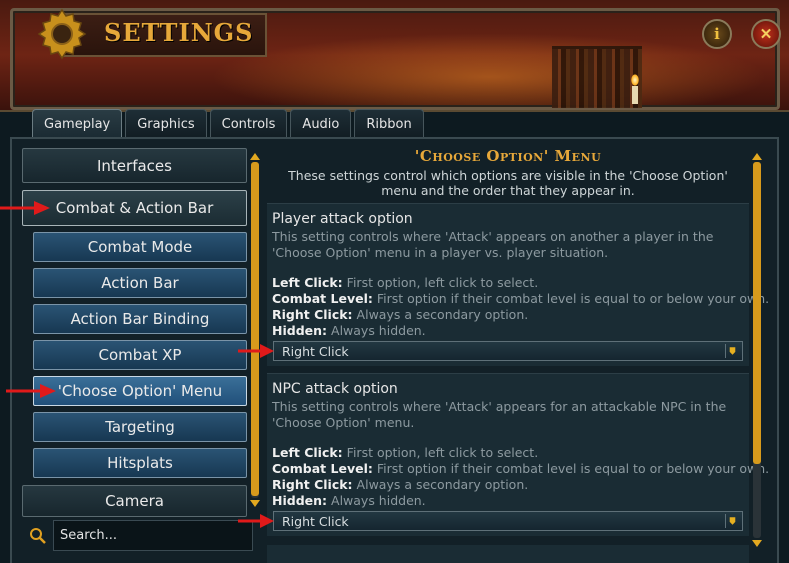 This screenshot has width=789, height=563. What do you see at coordinates (508, 351) in the screenshot?
I see `player-attack-option-dropdown: Right Click` at bounding box center [508, 351].